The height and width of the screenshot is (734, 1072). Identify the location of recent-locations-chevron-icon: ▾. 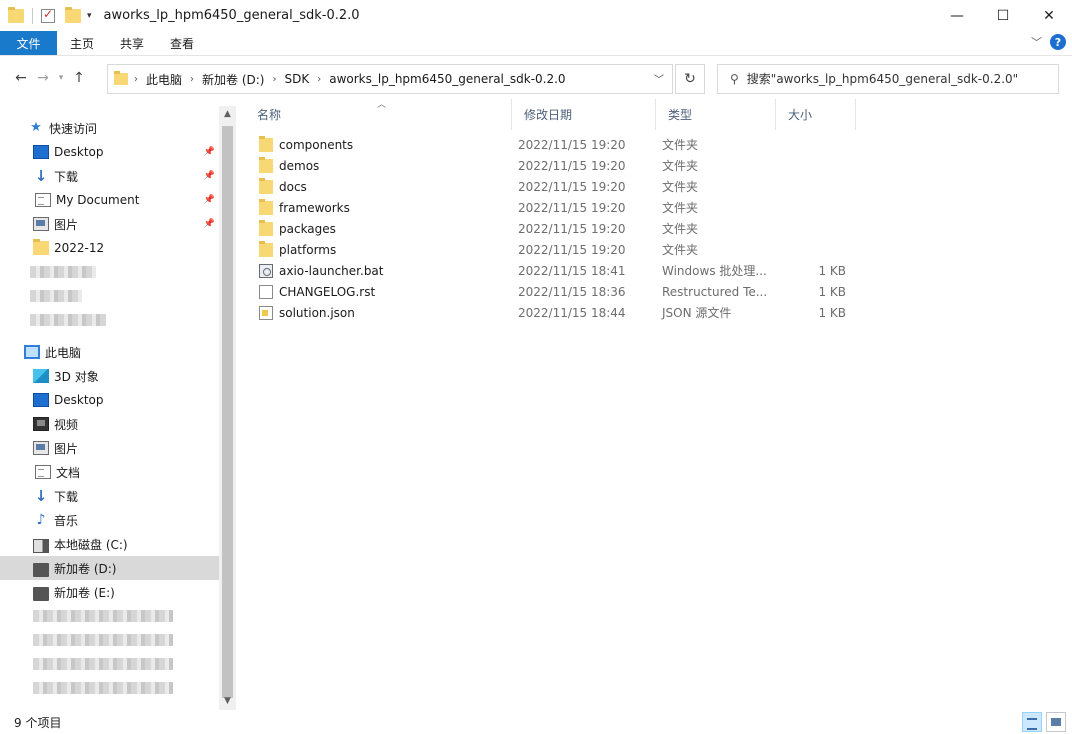
(61, 78).